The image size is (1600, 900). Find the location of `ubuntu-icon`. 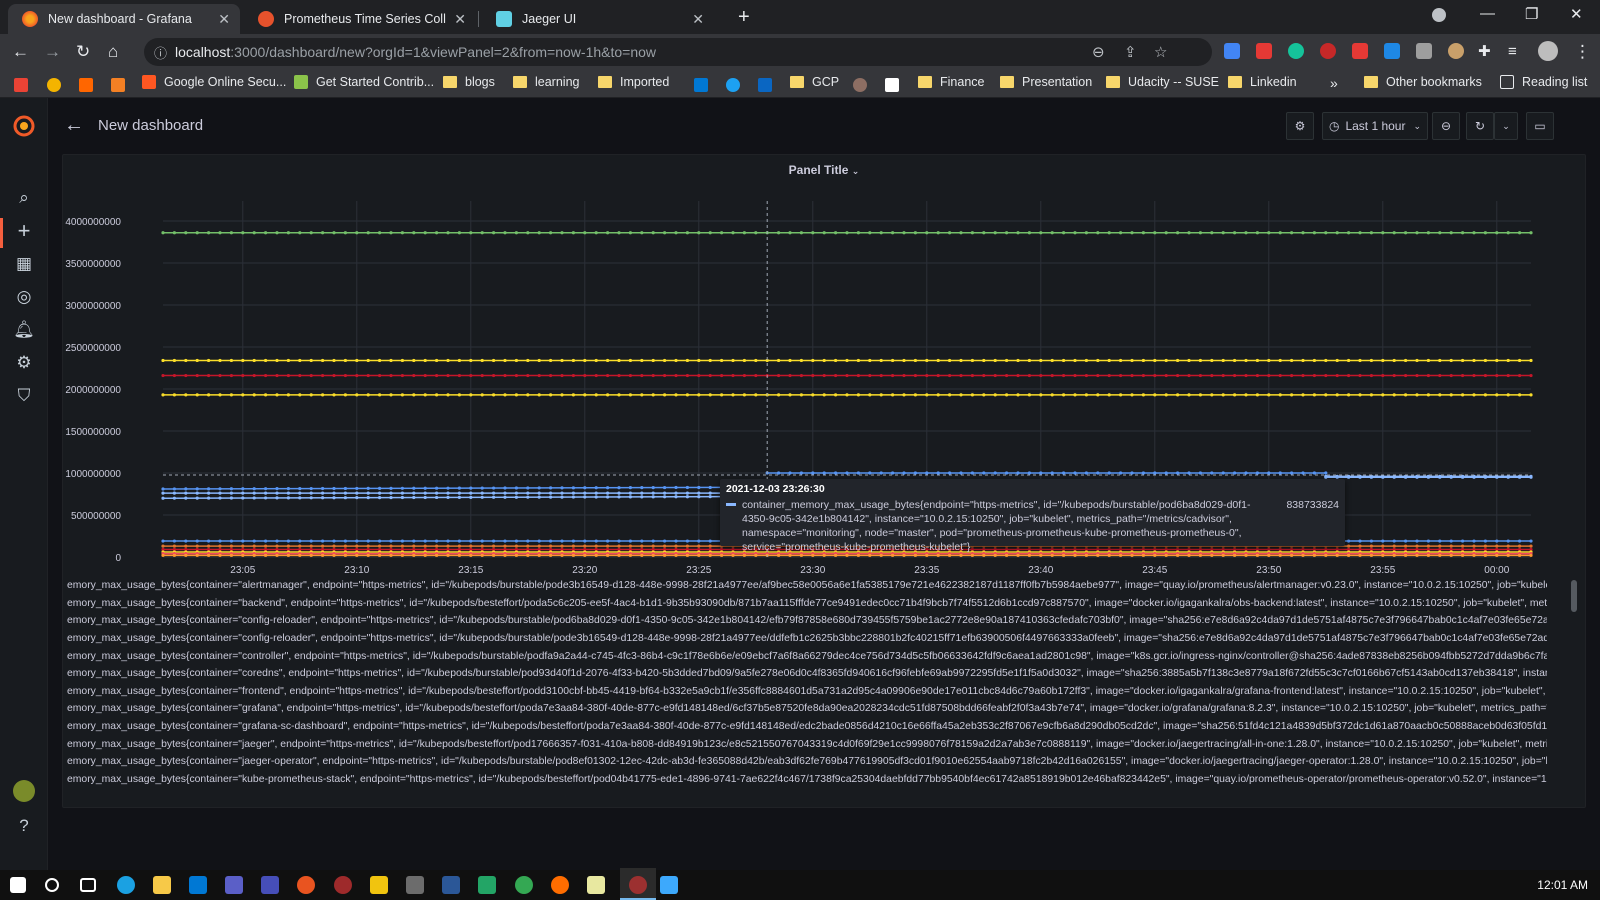

ubuntu-icon is located at coordinates (306, 885).